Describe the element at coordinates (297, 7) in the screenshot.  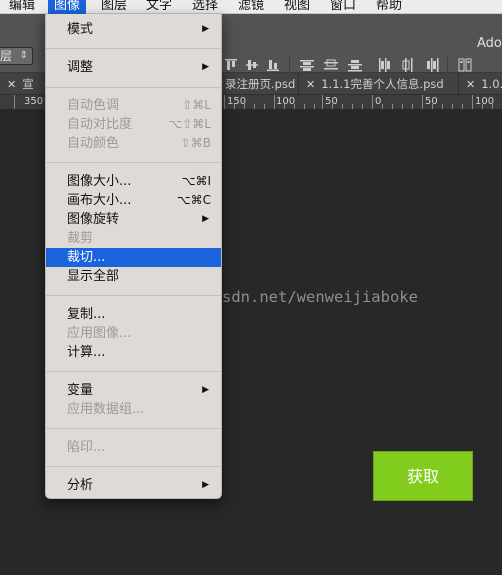
I see `menu-view: 视图` at that location.